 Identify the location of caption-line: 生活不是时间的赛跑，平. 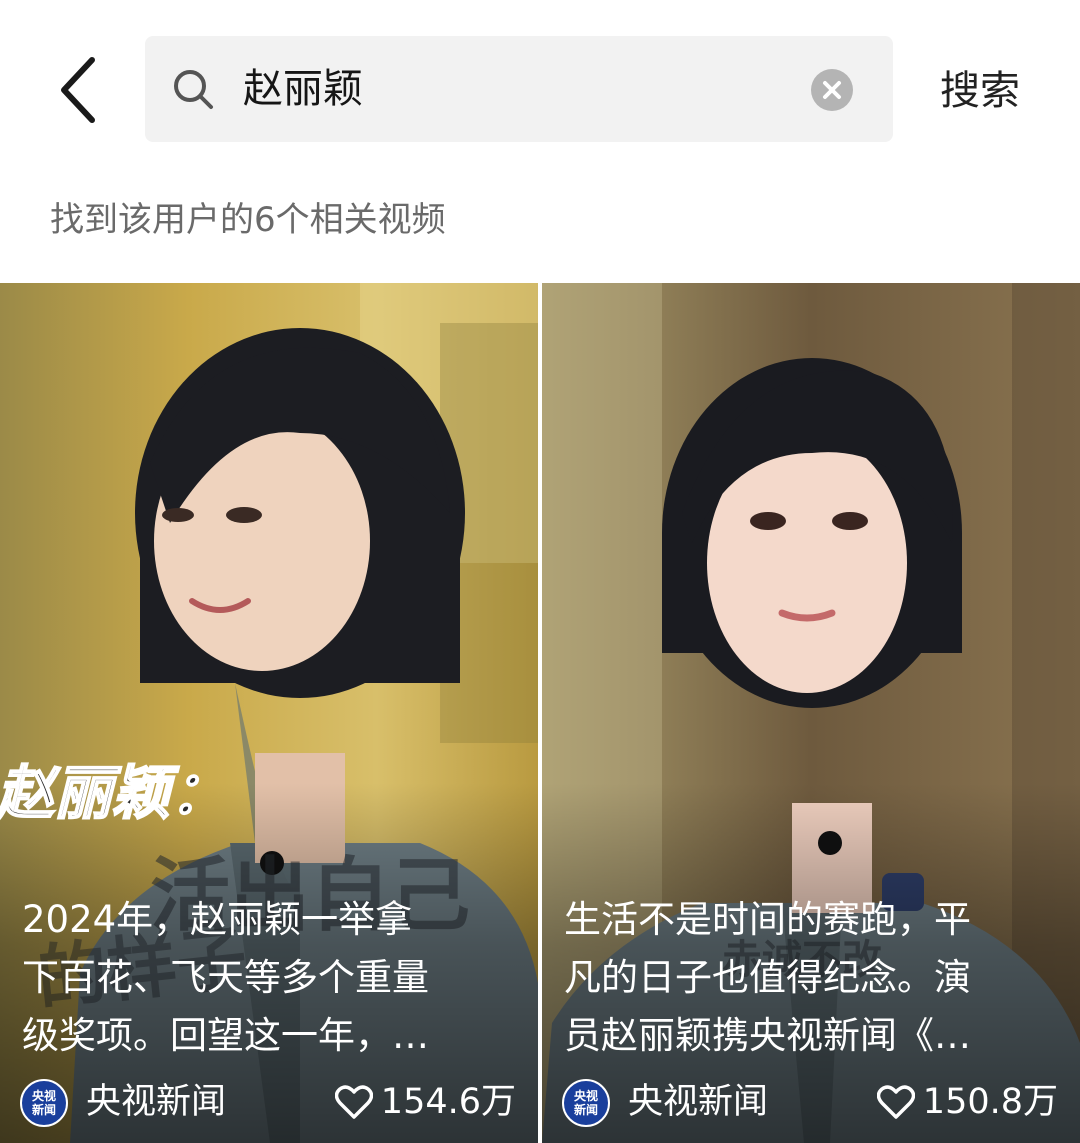
(767, 919).